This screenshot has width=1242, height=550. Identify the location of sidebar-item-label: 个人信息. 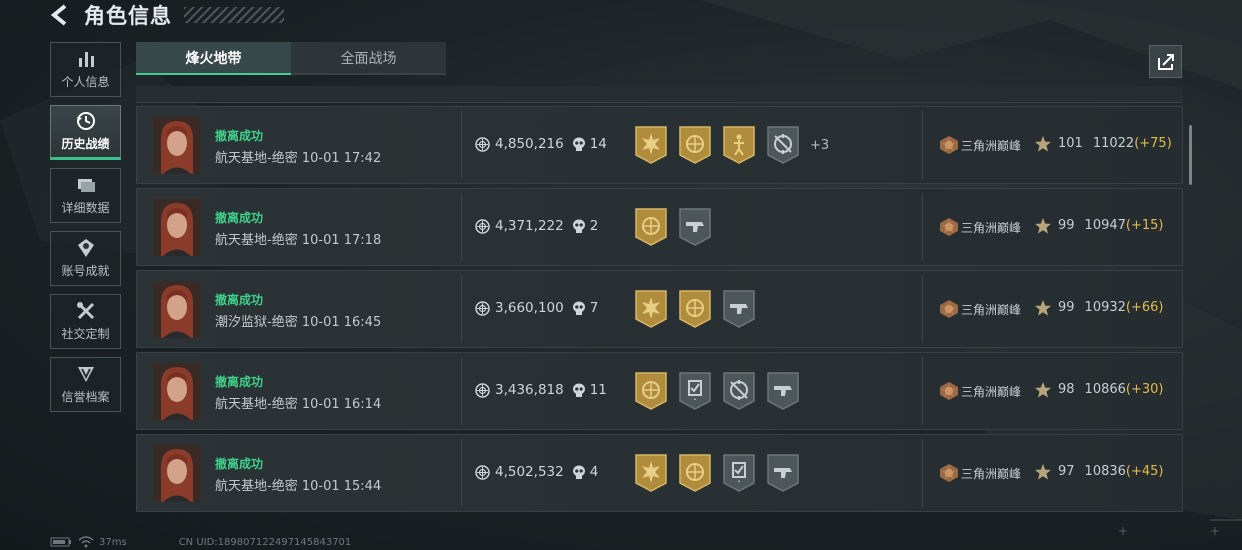
(85, 82).